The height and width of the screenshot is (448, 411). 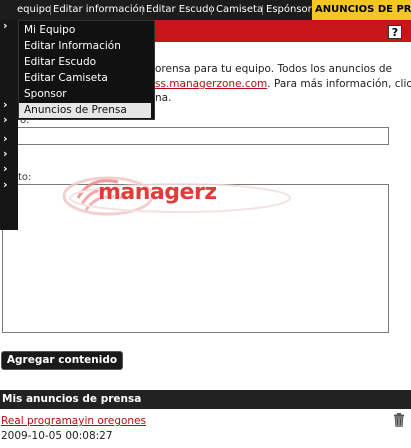 What do you see at coordinates (85, 110) in the screenshot?
I see `menu-item-anuncios-de-prensa: Anuncios de Prensa` at bounding box center [85, 110].